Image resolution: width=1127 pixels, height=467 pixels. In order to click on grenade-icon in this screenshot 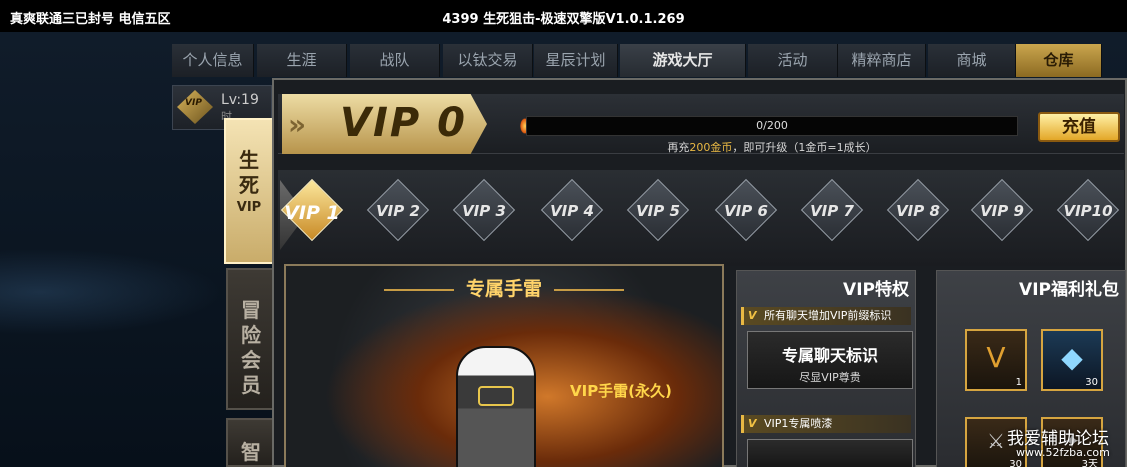, I will do `click(496, 406)`.